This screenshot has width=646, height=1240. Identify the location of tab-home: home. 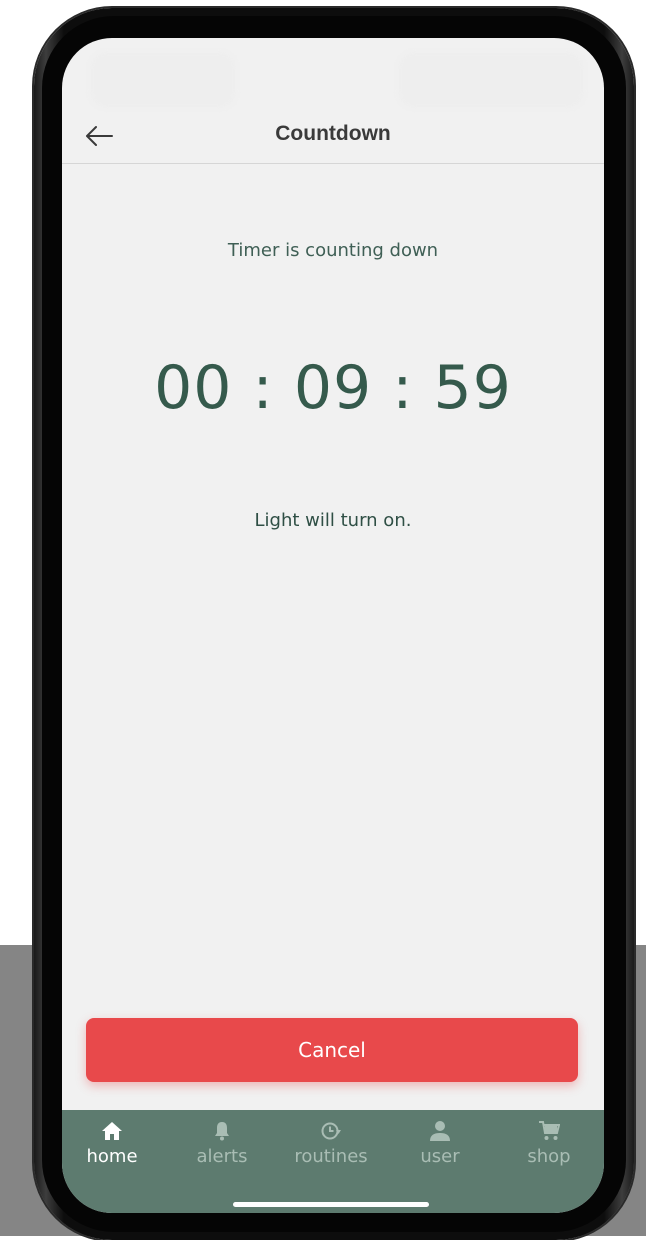
(112, 1148).